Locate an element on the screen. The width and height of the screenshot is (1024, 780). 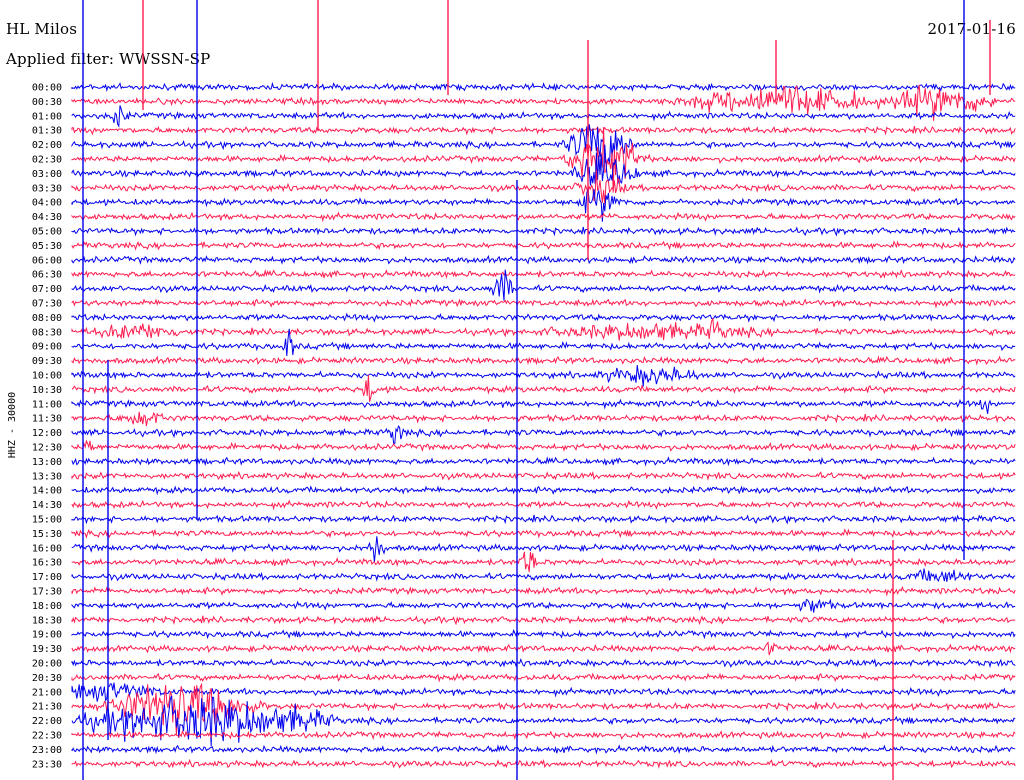
trace-line-2030 is located at coordinates (543, 677).